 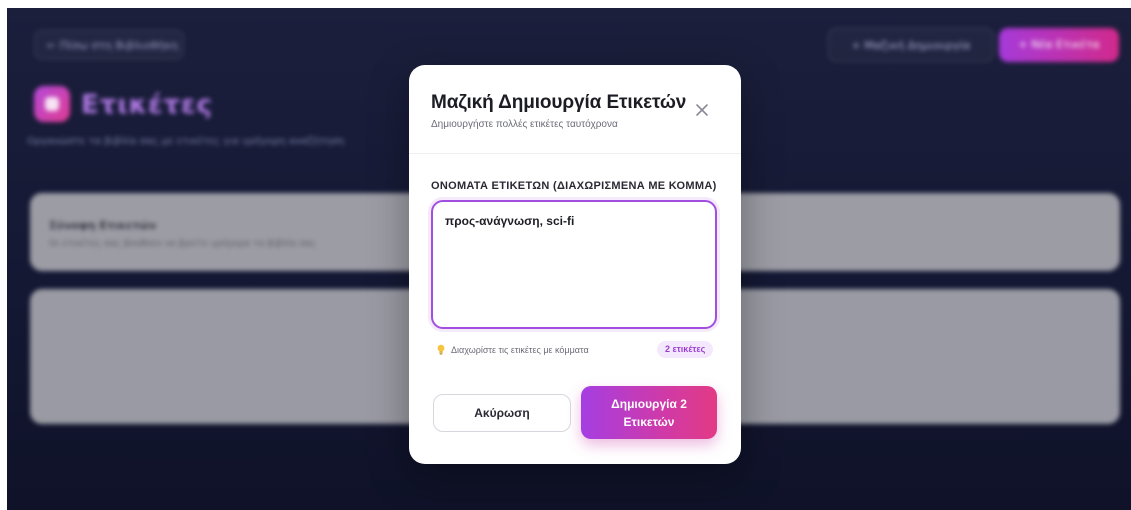 I want to click on tag-count-badge: 2 ετικέτες, so click(x=685, y=349).